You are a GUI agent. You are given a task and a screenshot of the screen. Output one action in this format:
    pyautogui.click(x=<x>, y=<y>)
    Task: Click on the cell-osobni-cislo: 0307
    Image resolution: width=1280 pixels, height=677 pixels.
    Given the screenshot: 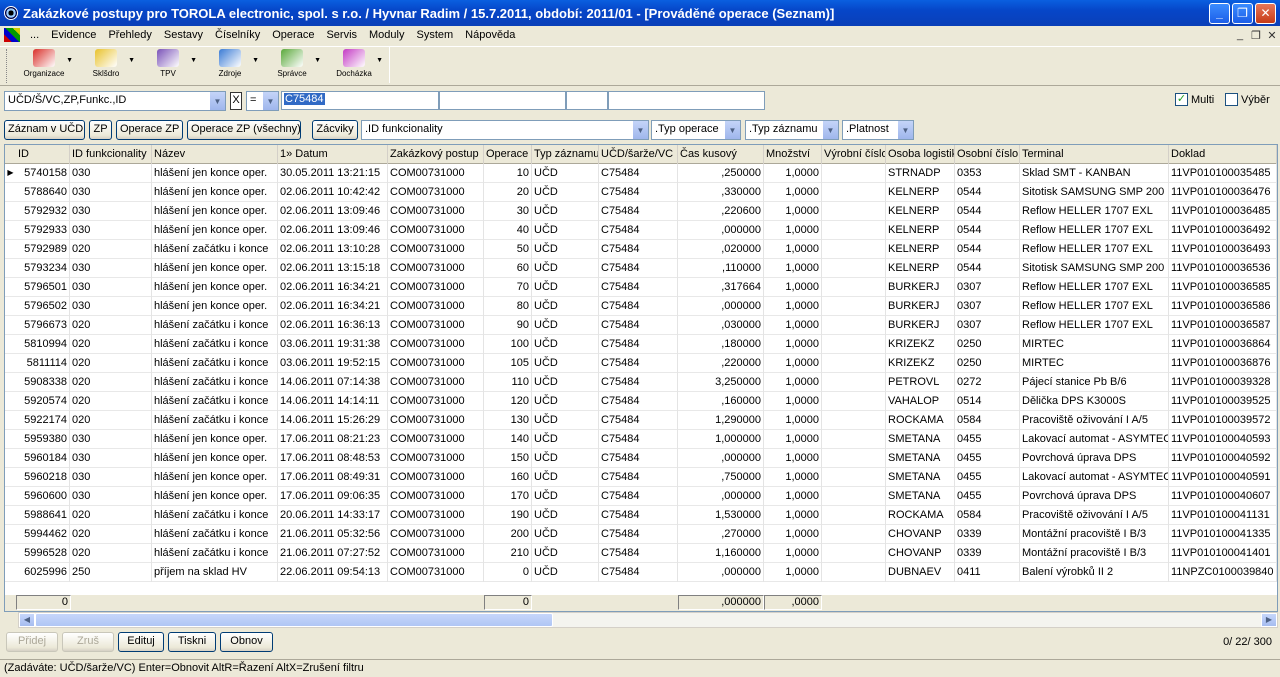 What is the action you would take?
    pyautogui.click(x=987, y=325)
    